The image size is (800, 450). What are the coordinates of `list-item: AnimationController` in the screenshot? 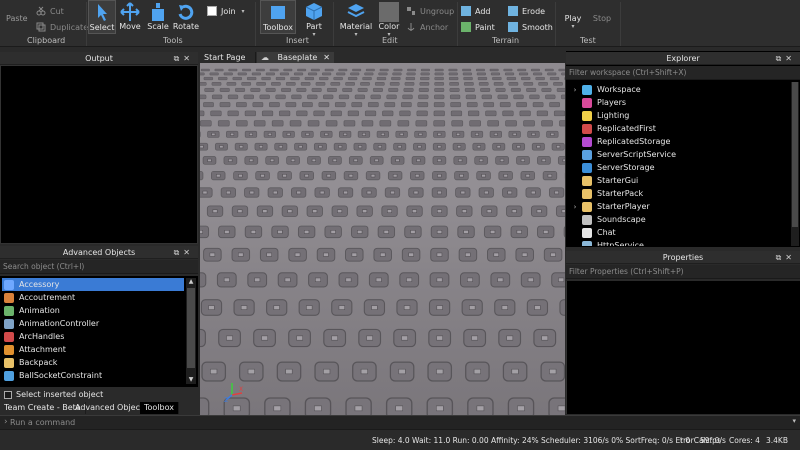 It's located at (93, 323).